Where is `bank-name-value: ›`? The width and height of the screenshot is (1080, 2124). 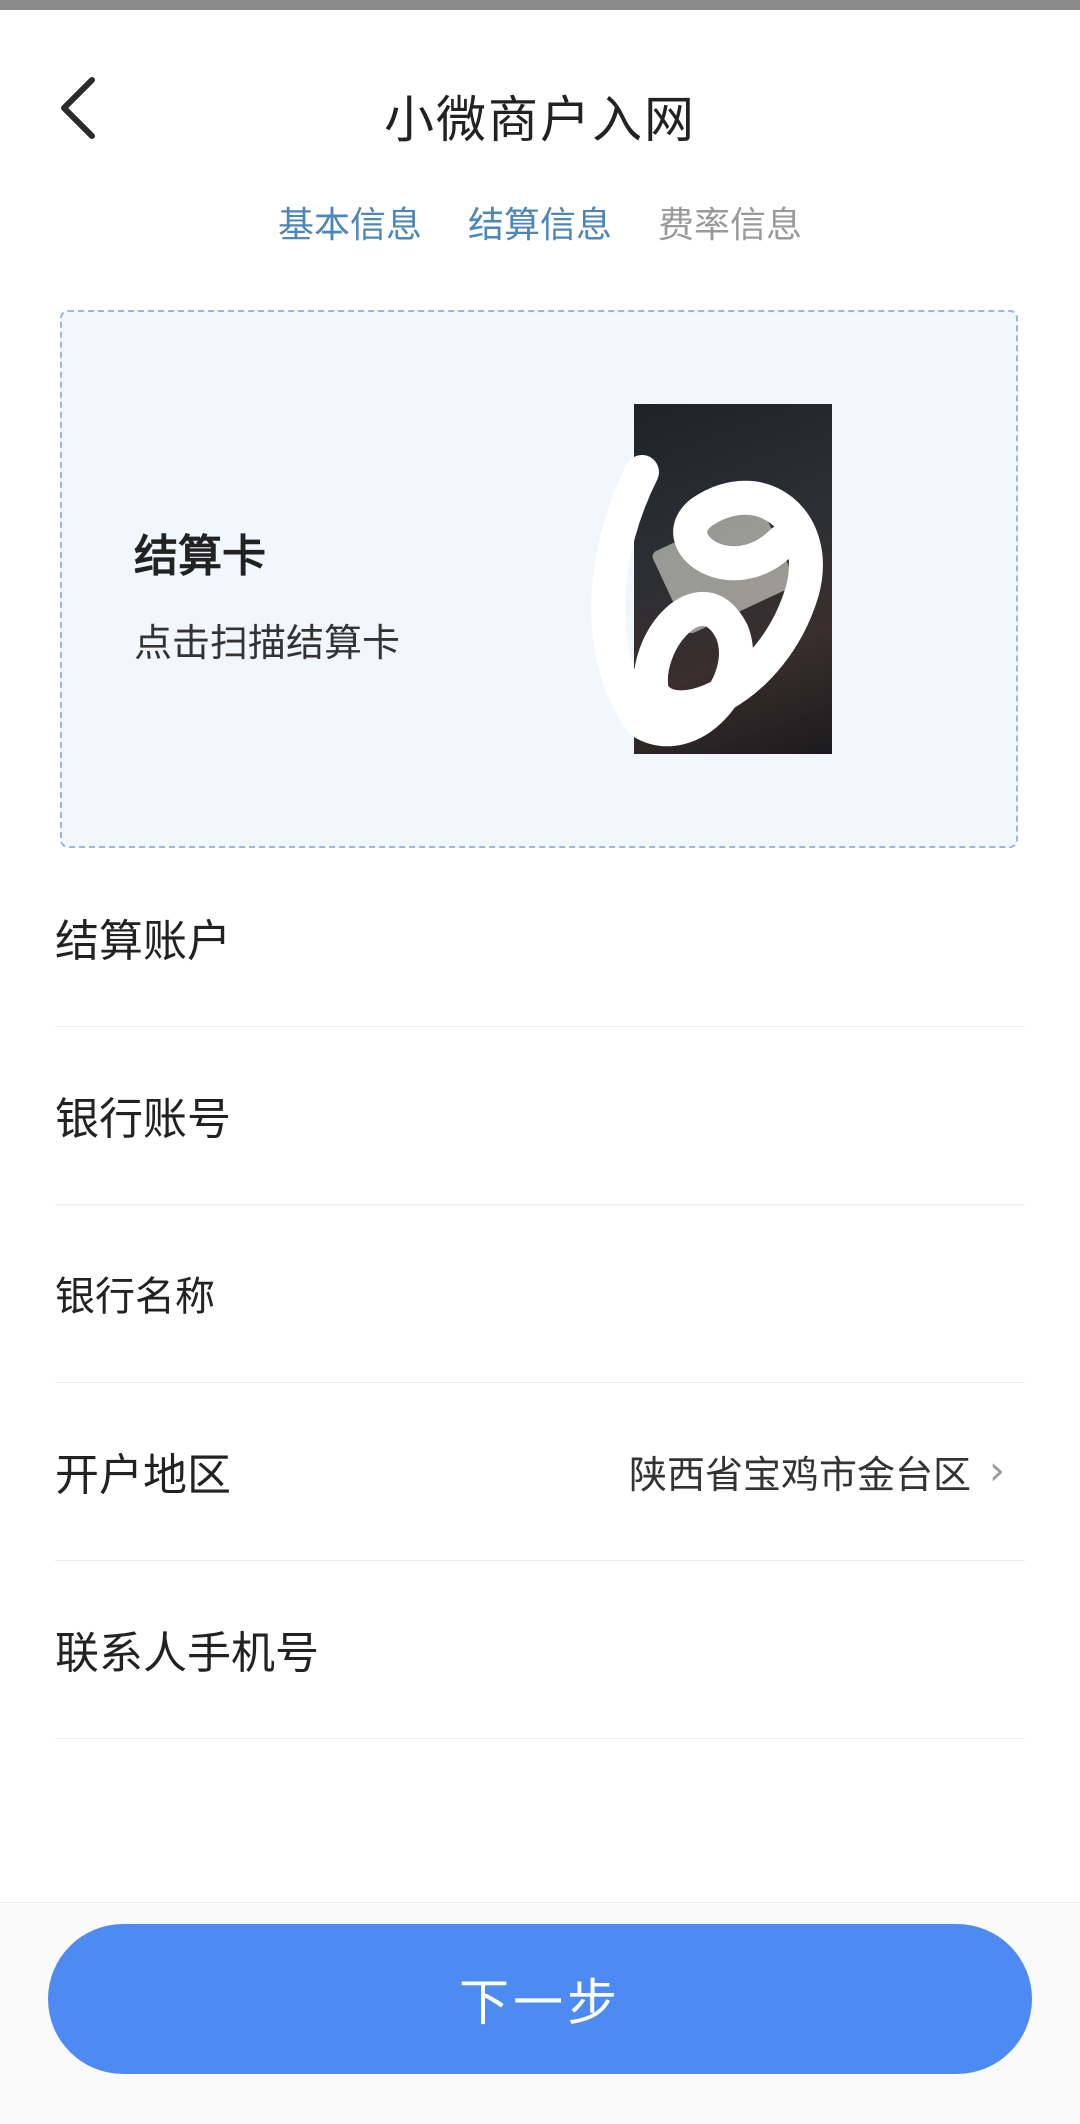
bank-name-value: › is located at coordinates (988, 1293).